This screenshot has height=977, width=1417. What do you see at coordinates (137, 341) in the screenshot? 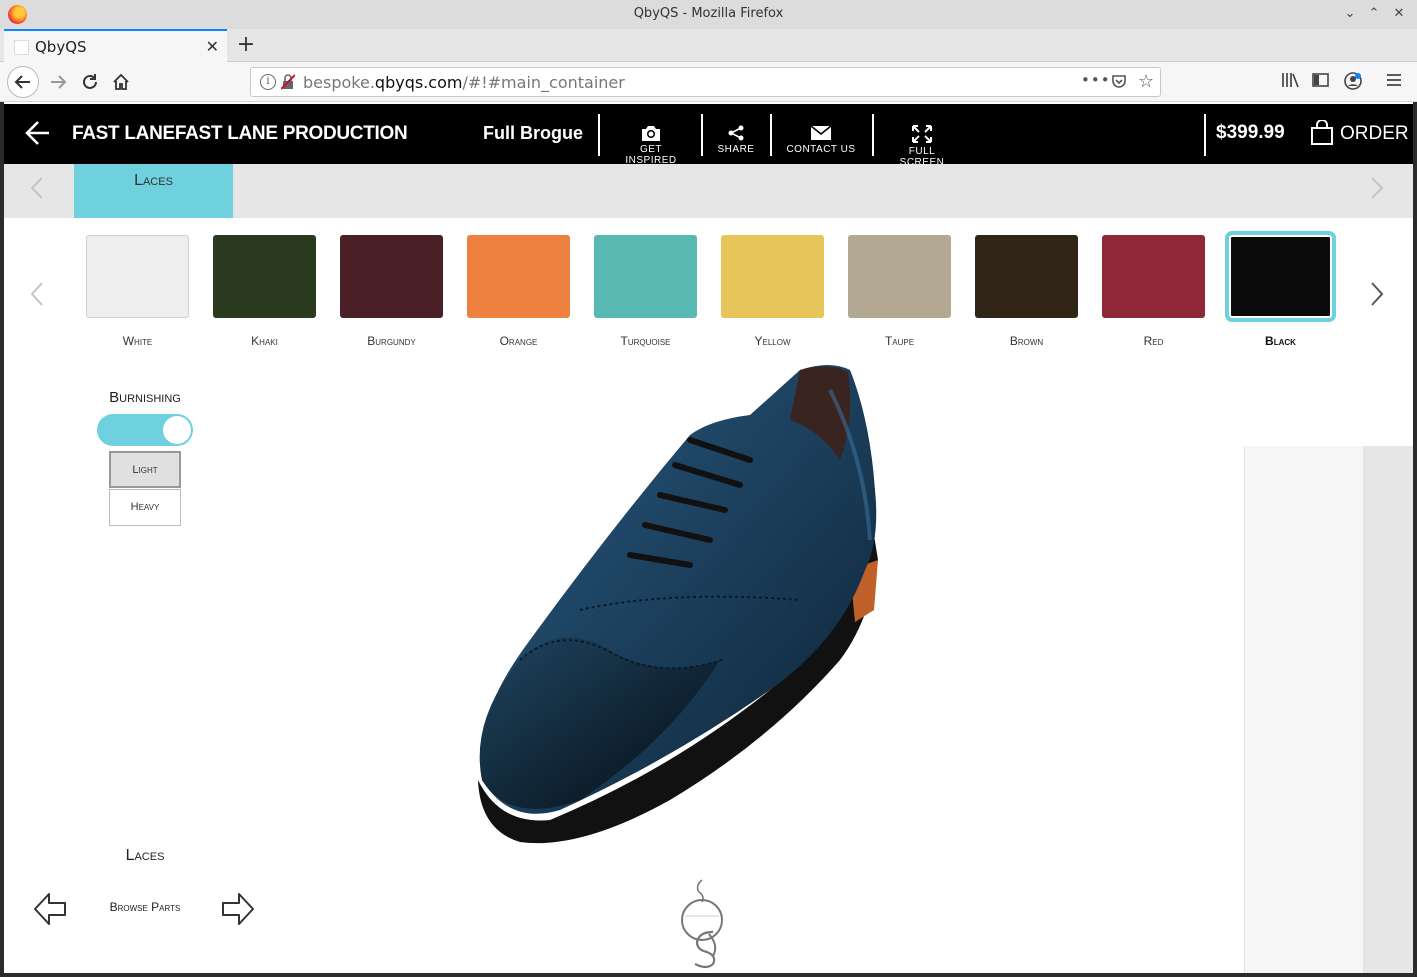
I see `swatch-label: White` at bounding box center [137, 341].